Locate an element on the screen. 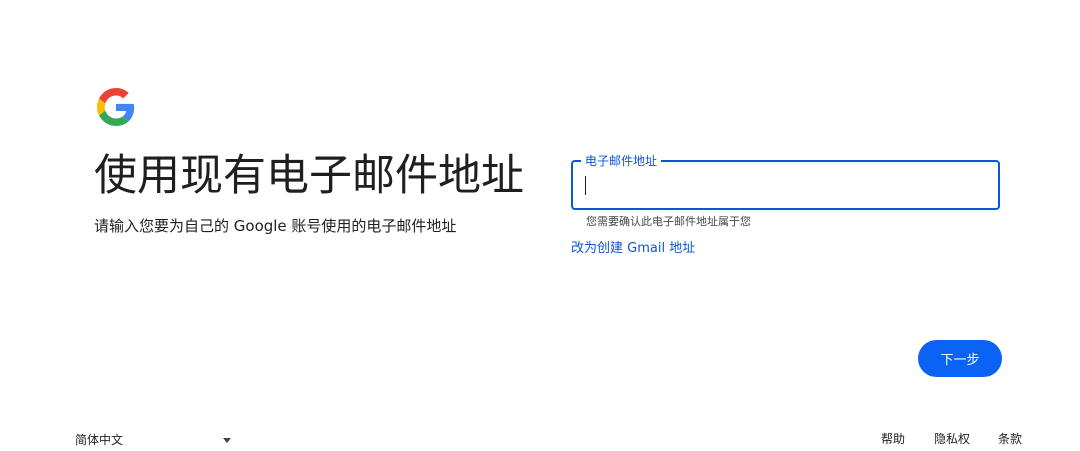 This screenshot has height=451, width=1080. page-title: 使用现有电子邮件地址 is located at coordinates (309, 176).